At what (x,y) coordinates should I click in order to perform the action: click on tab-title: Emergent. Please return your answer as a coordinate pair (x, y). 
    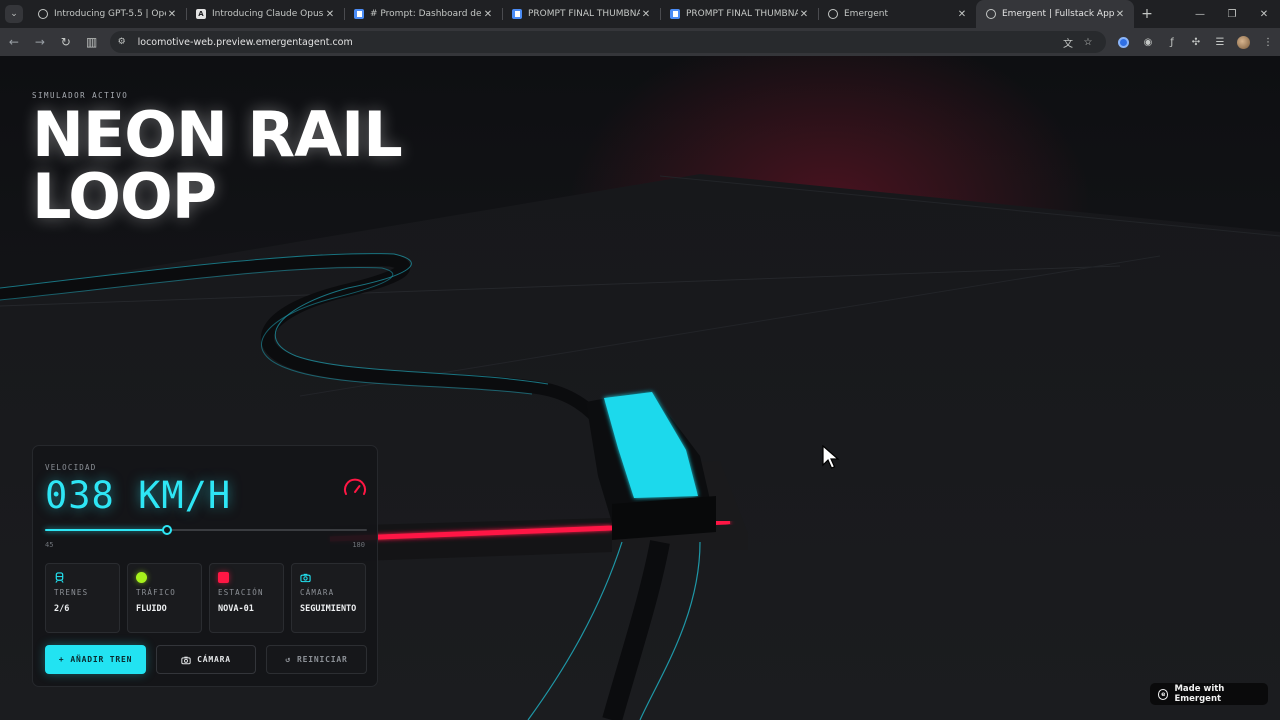
    Looking at the image, I should click on (866, 14).